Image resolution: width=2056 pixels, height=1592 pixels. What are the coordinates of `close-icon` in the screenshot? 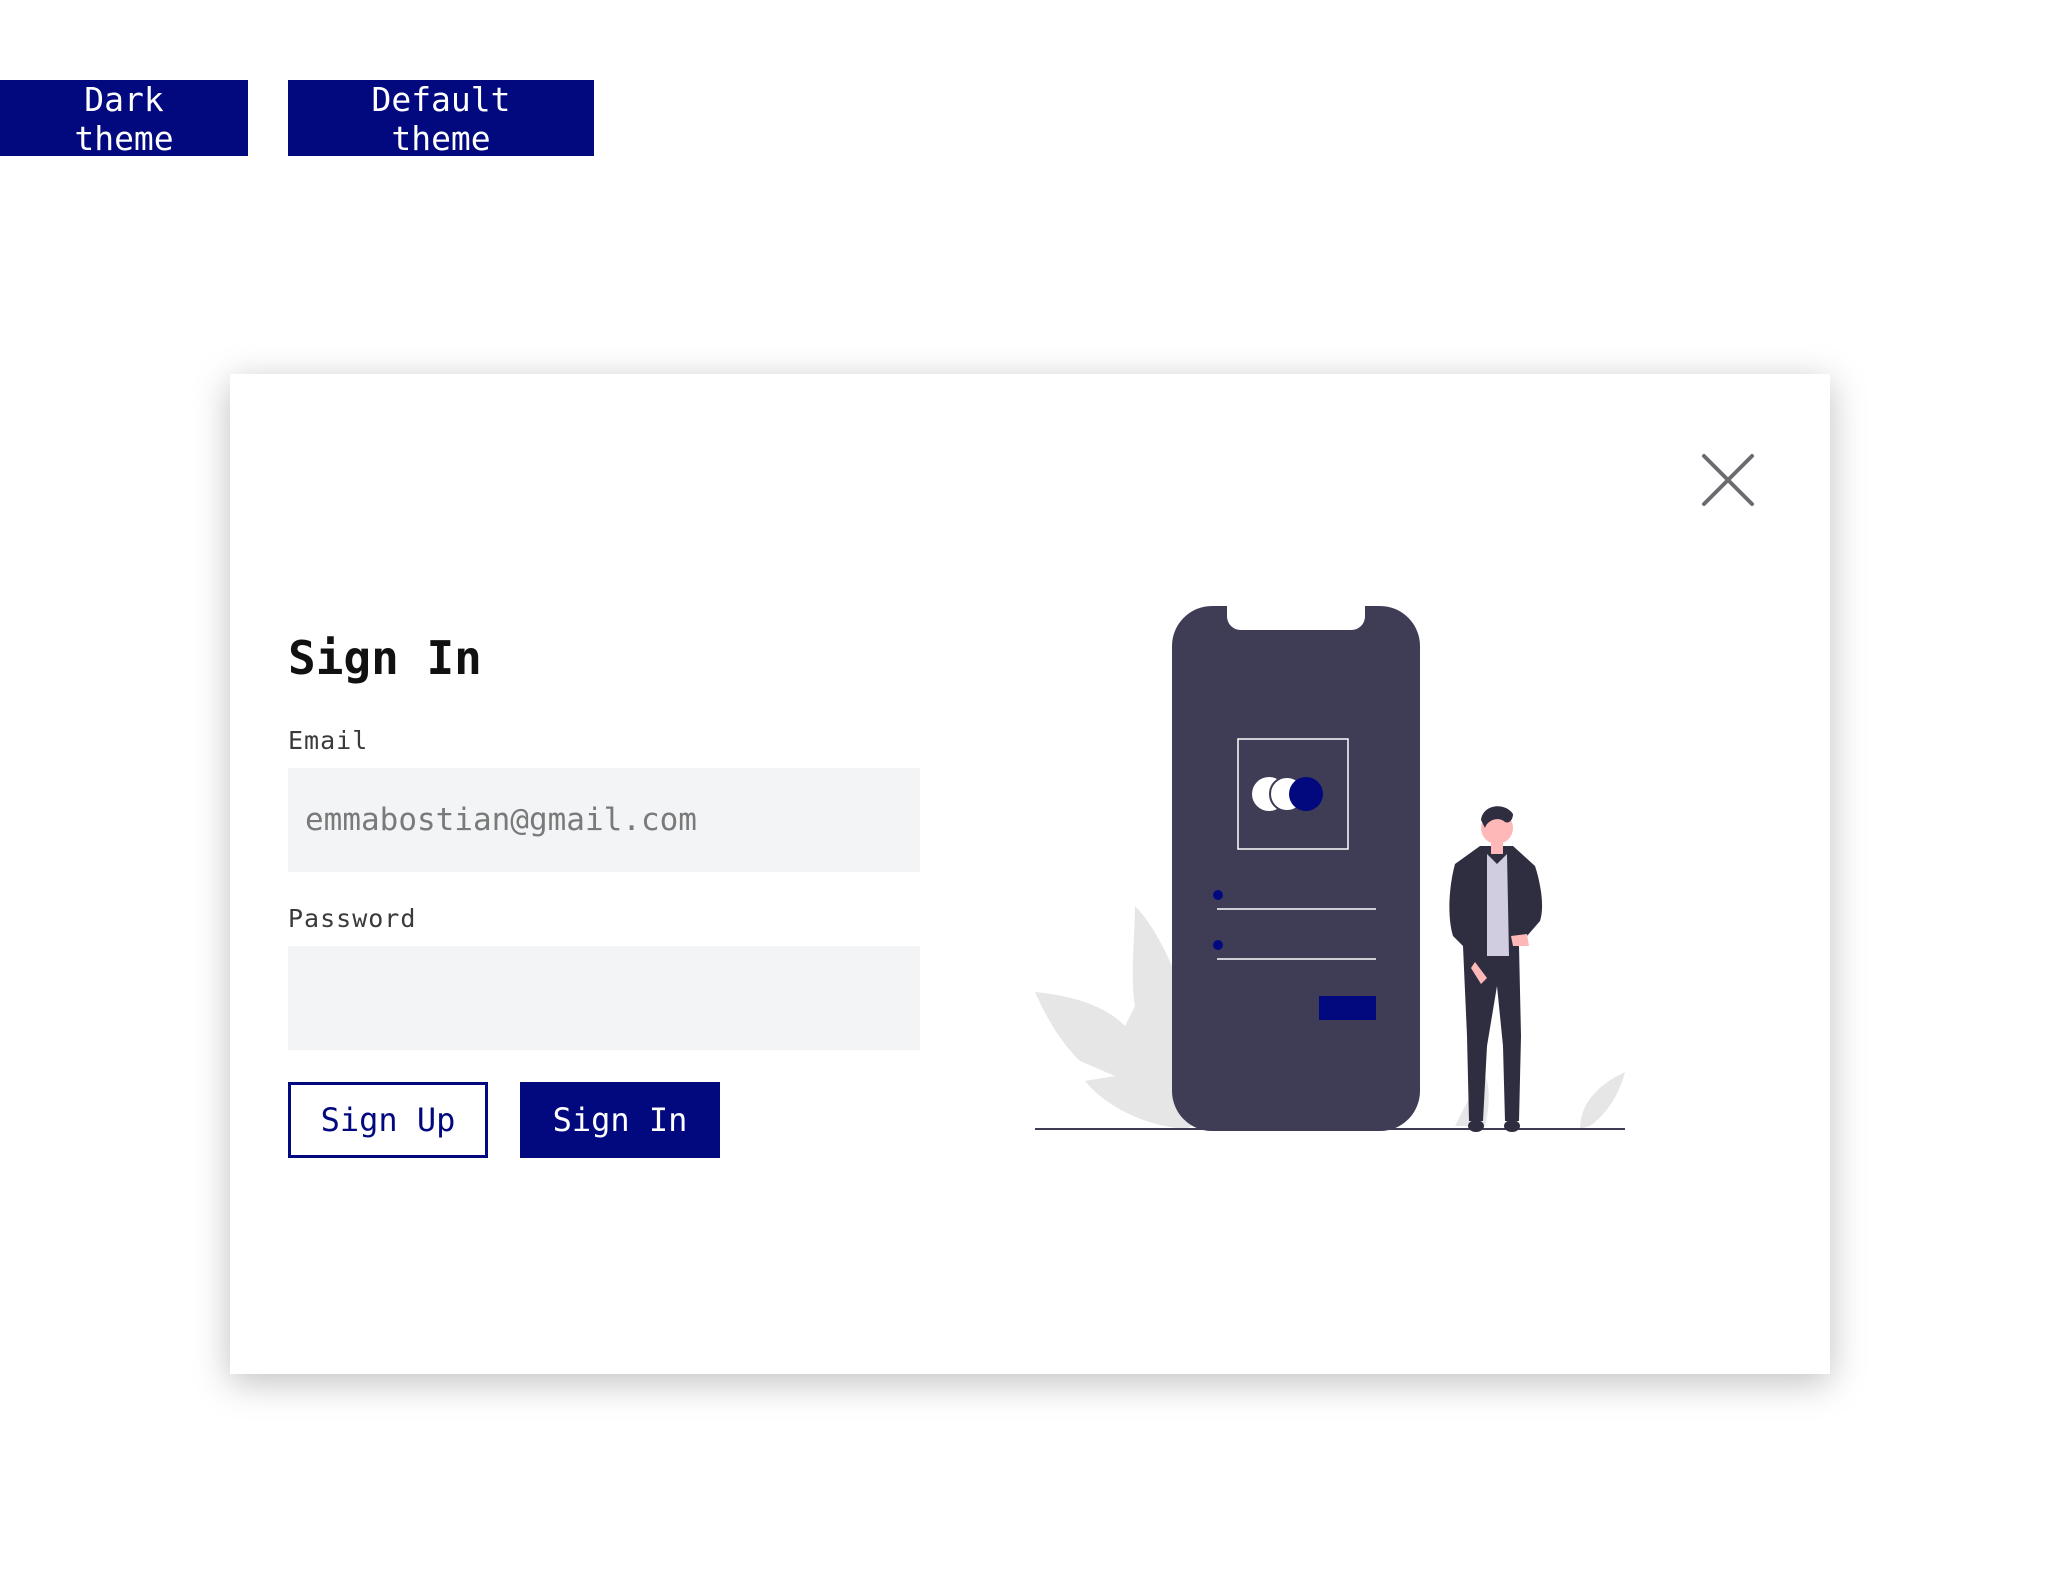 It's located at (1728, 480).